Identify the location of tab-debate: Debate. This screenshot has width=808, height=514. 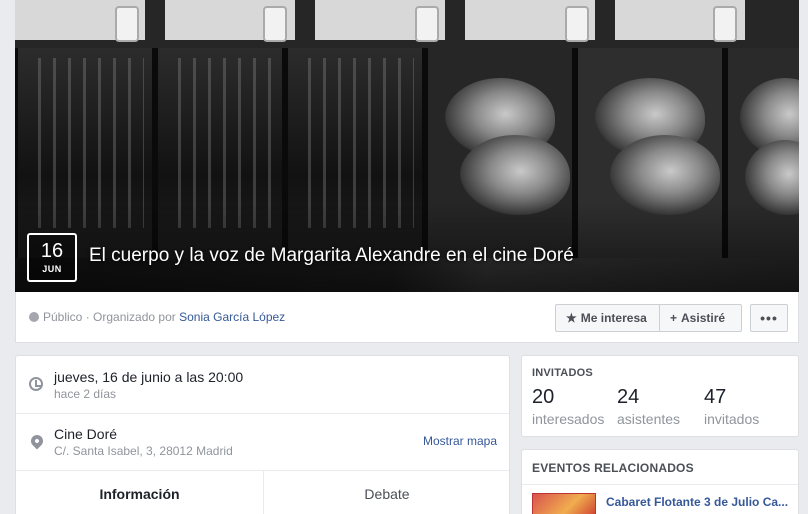
(386, 492).